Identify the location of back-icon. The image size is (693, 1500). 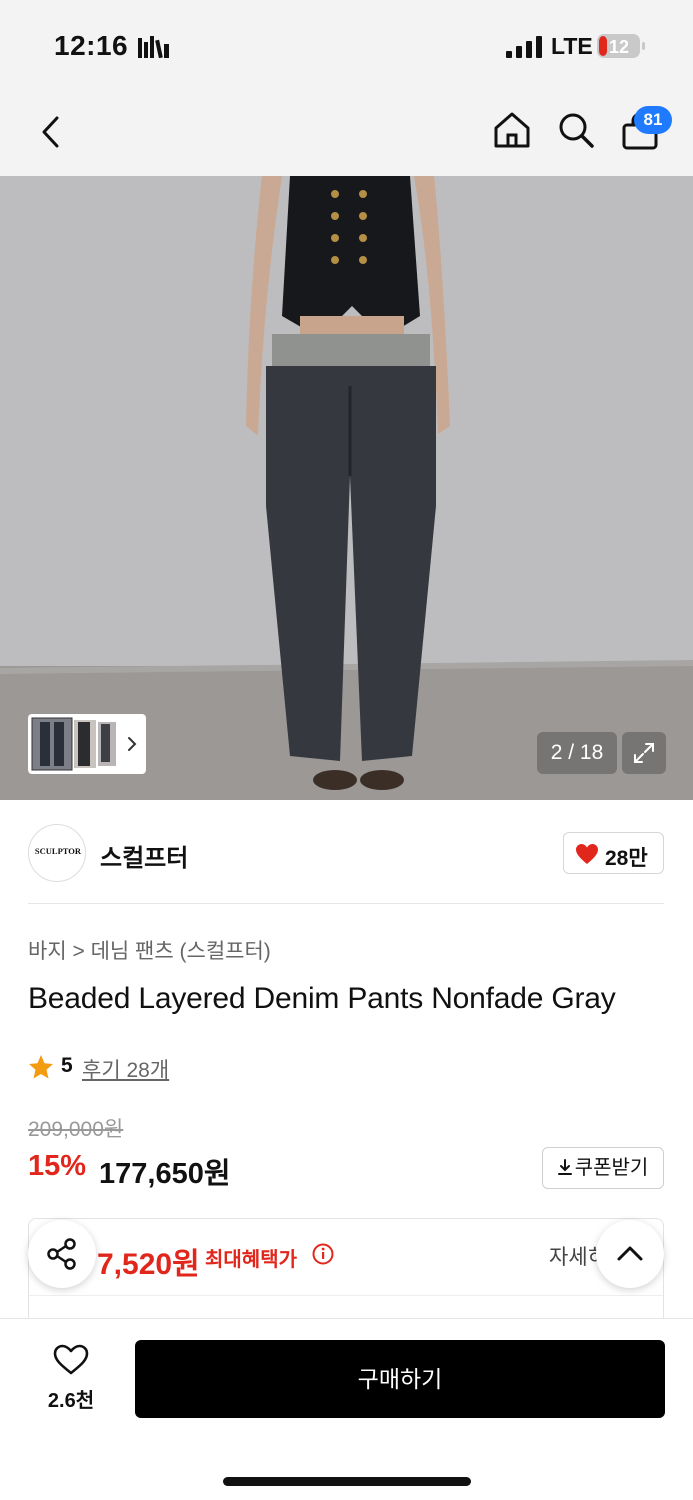
(51, 132).